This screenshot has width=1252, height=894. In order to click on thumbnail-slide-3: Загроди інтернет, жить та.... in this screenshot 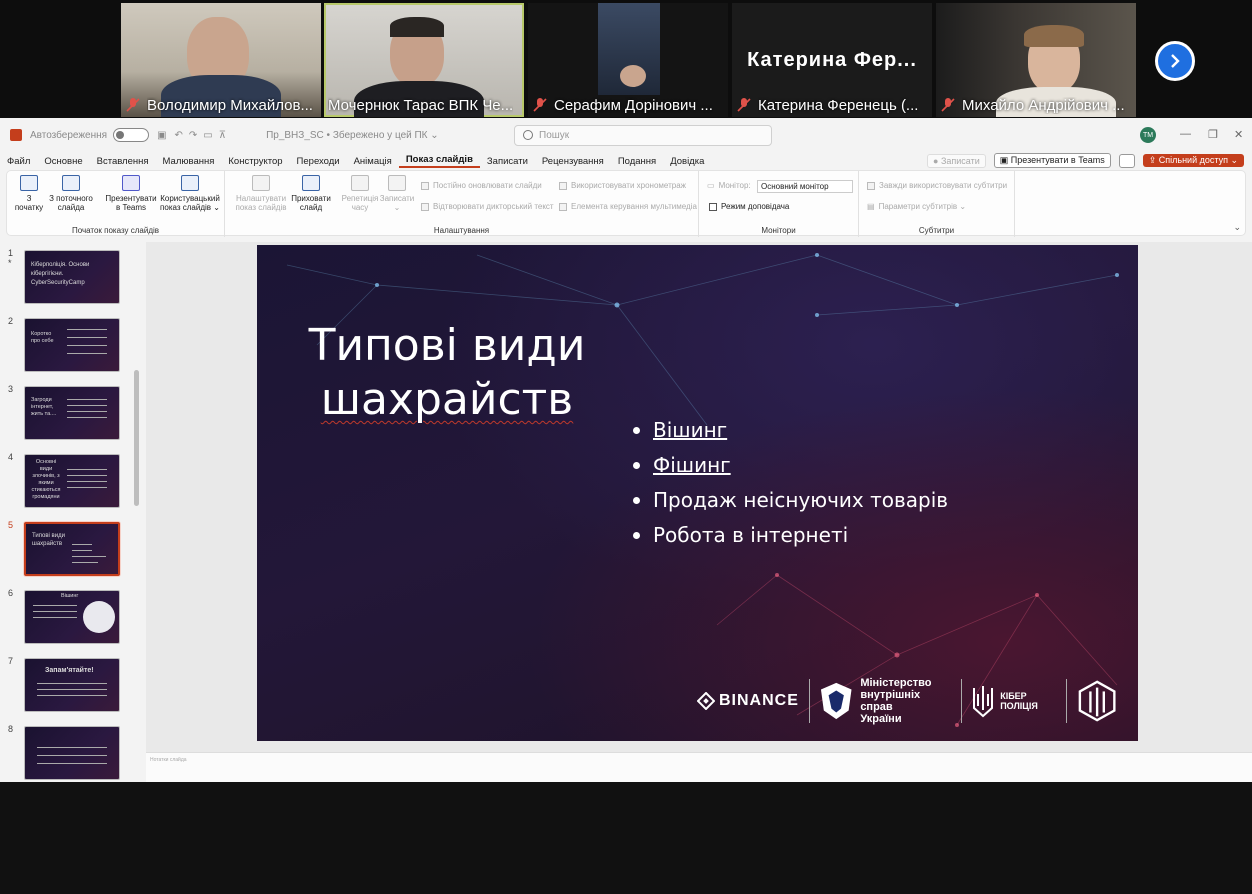, I will do `click(72, 413)`.